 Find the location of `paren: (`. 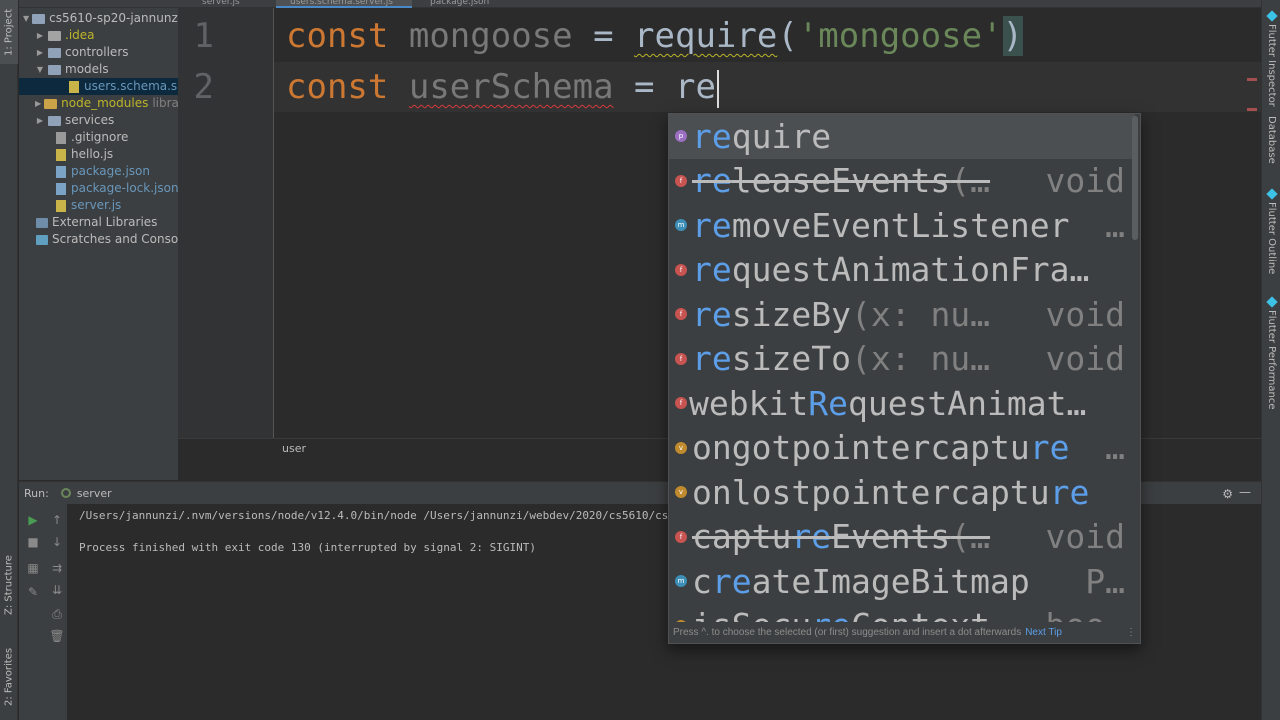

paren: ( is located at coordinates (787, 36).